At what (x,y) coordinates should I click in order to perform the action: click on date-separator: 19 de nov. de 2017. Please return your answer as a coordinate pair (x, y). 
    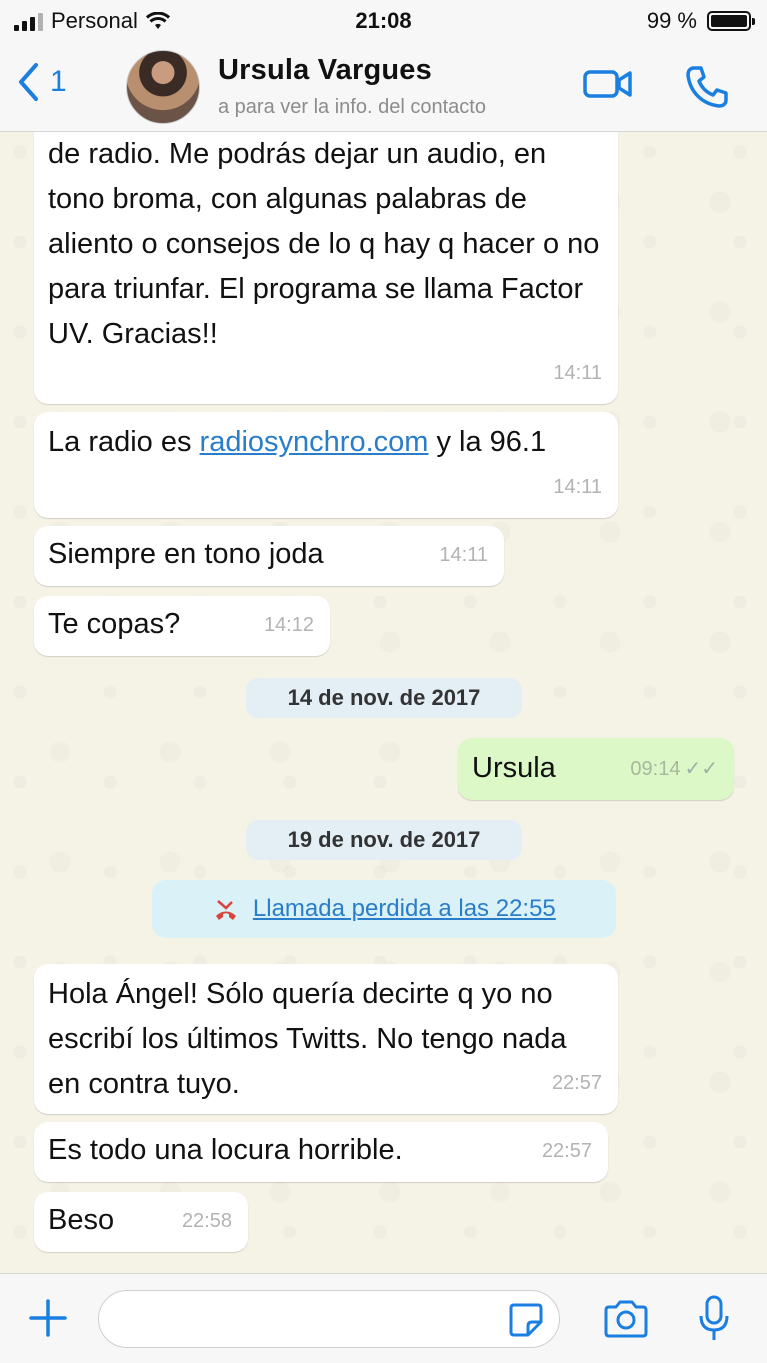
    Looking at the image, I should click on (384, 840).